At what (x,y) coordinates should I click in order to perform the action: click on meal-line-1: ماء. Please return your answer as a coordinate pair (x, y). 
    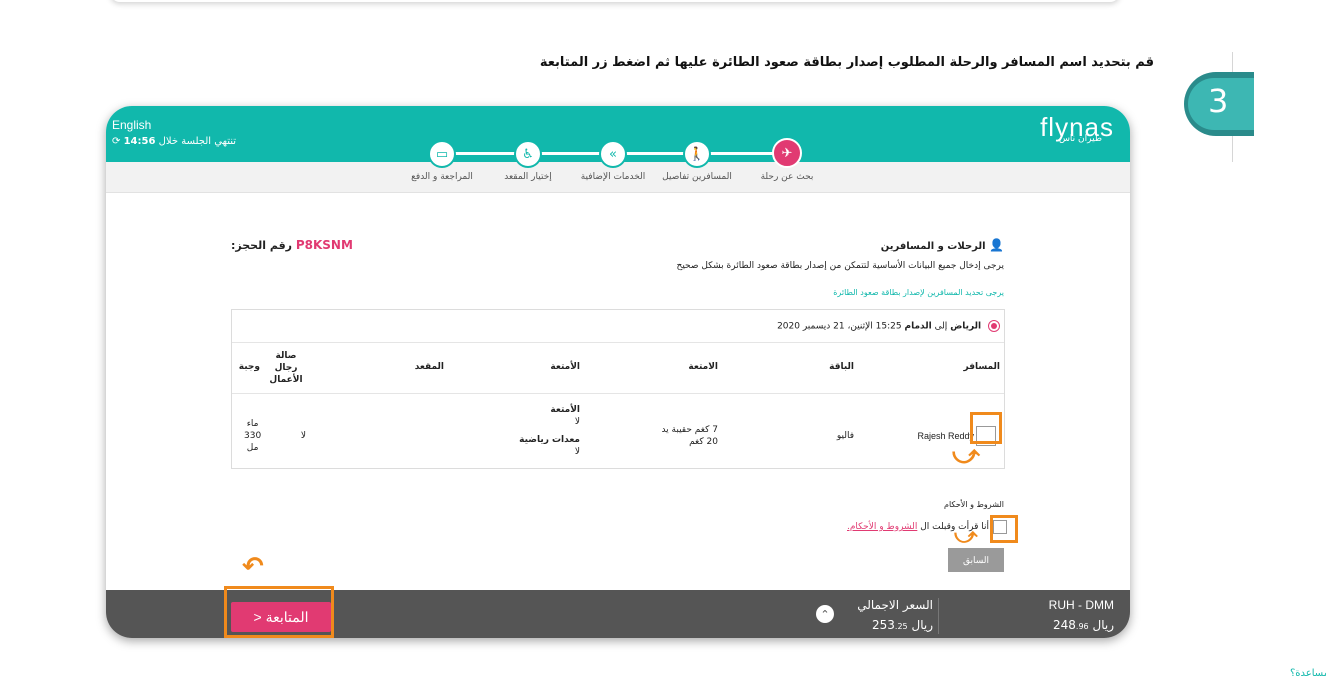
    Looking at the image, I should click on (252, 424).